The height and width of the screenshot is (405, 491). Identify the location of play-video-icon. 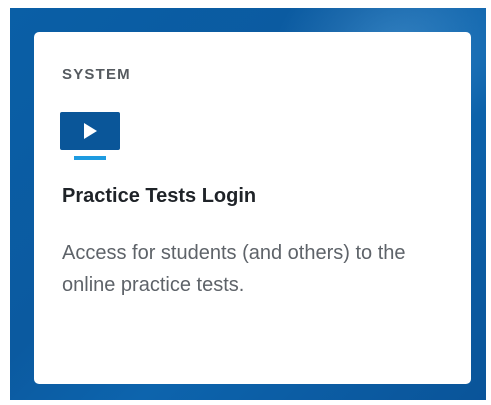
(90, 138).